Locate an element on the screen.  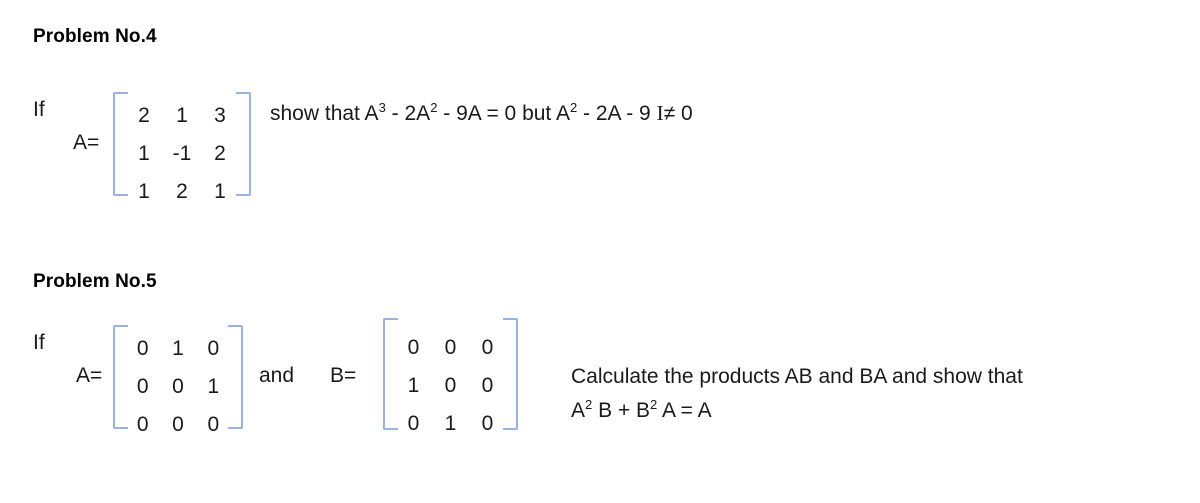
identity-matrix-symbol: I is located at coordinates (660, 113).